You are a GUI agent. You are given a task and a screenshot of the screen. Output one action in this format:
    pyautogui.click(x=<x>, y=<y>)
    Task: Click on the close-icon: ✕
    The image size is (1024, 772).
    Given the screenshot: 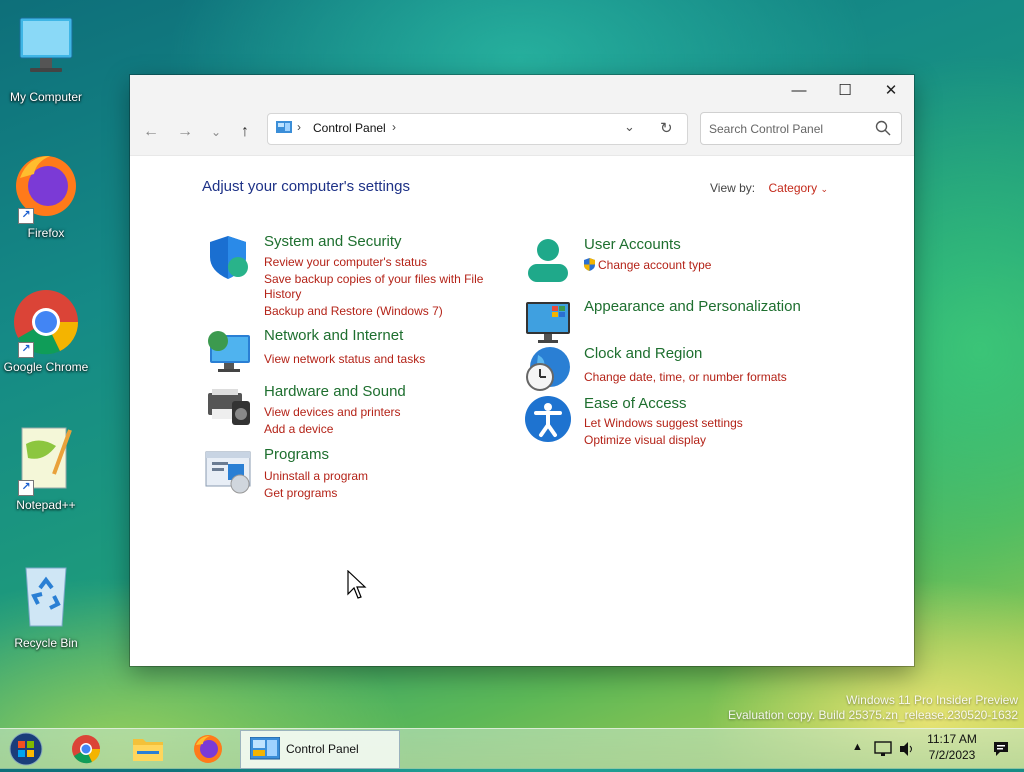 What is the action you would take?
    pyautogui.click(x=891, y=90)
    